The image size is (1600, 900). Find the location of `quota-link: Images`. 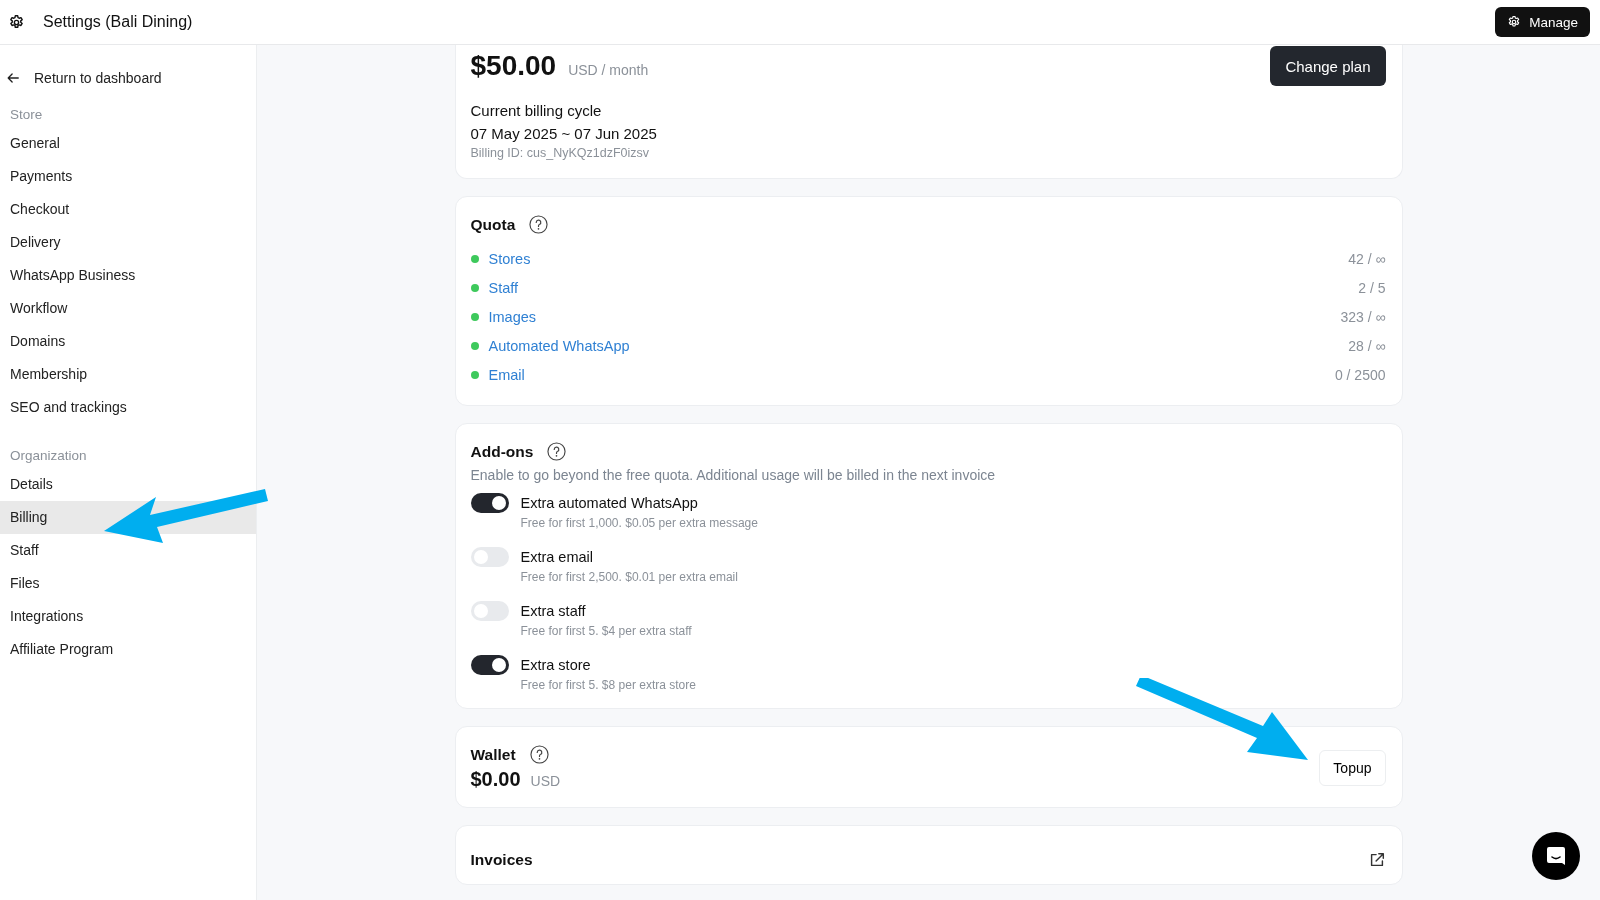

quota-link: Images is located at coordinates (512, 316).